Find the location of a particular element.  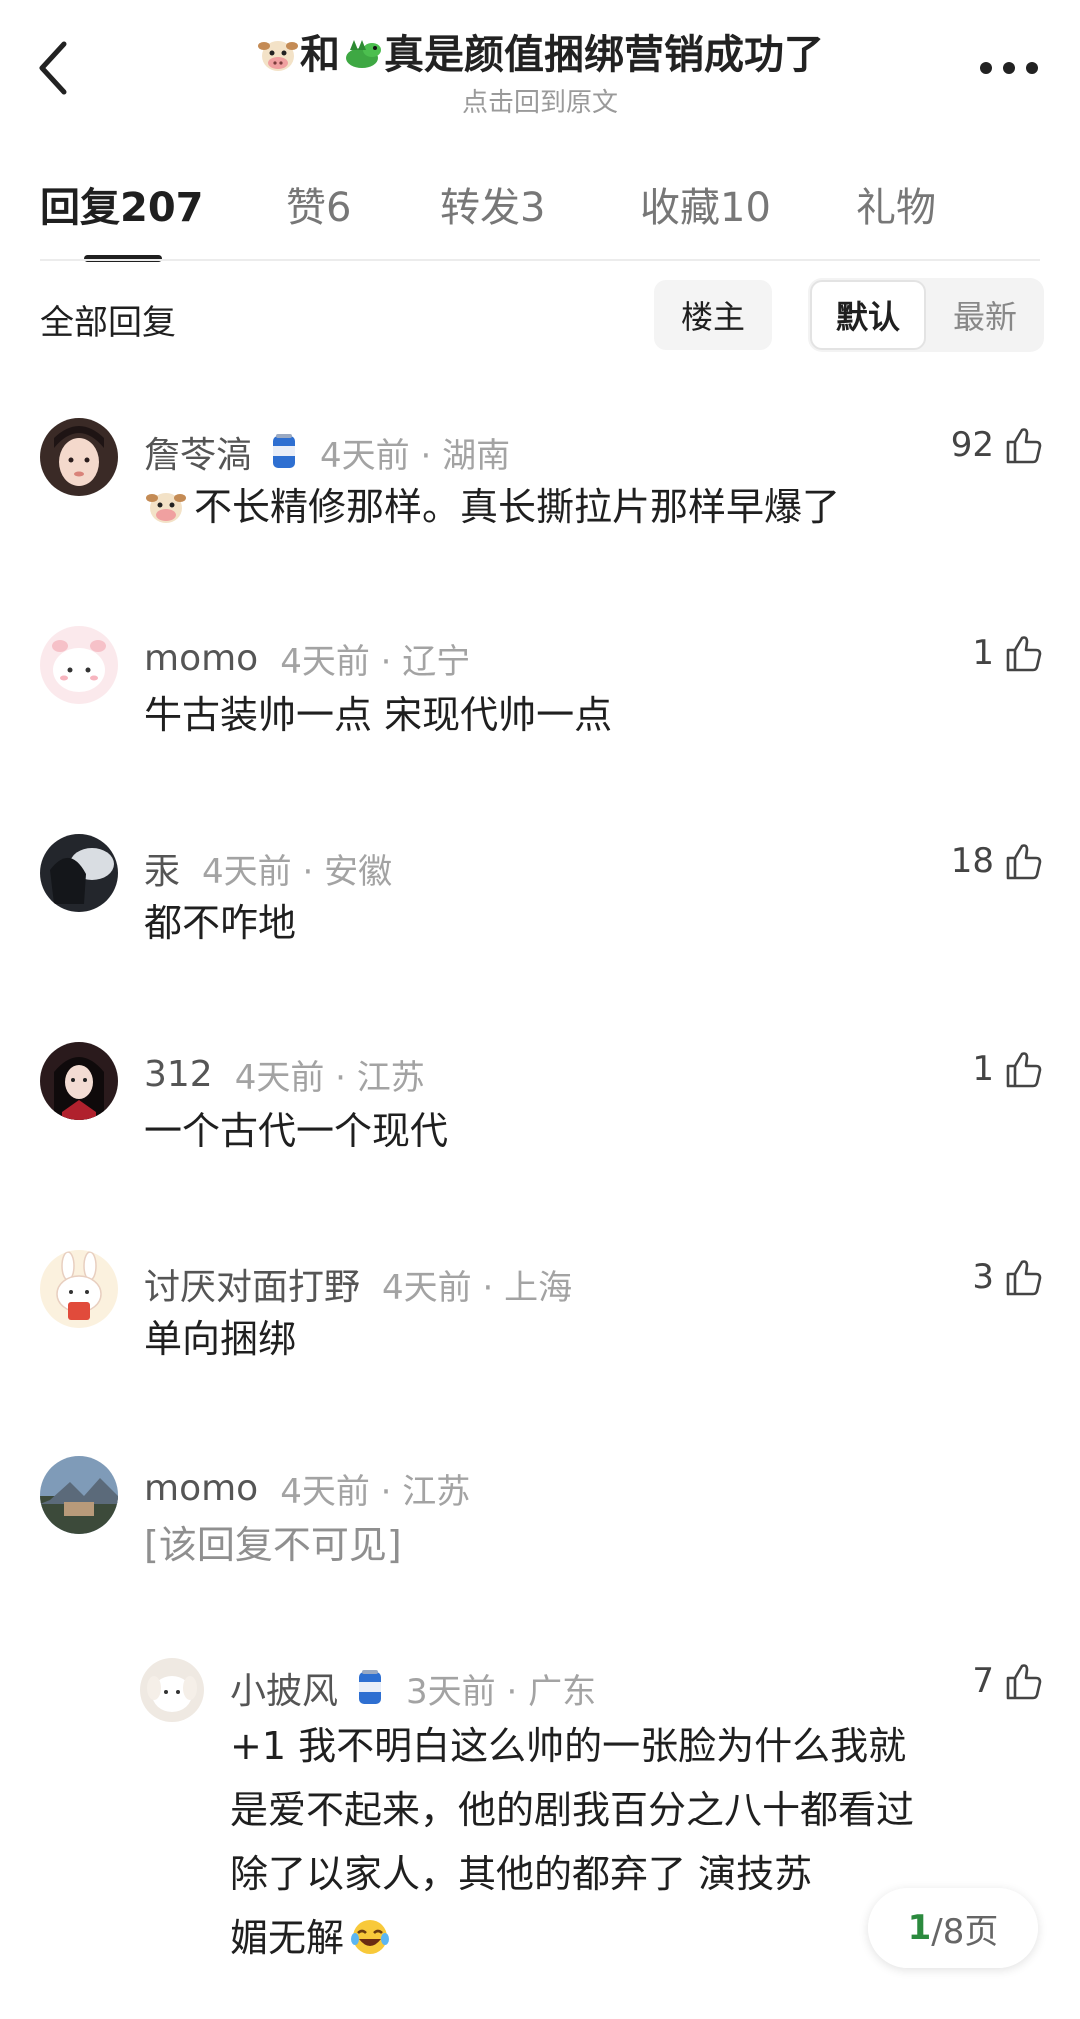

comment-time-location: 4天前 · 安徽 is located at coordinates (297, 871).